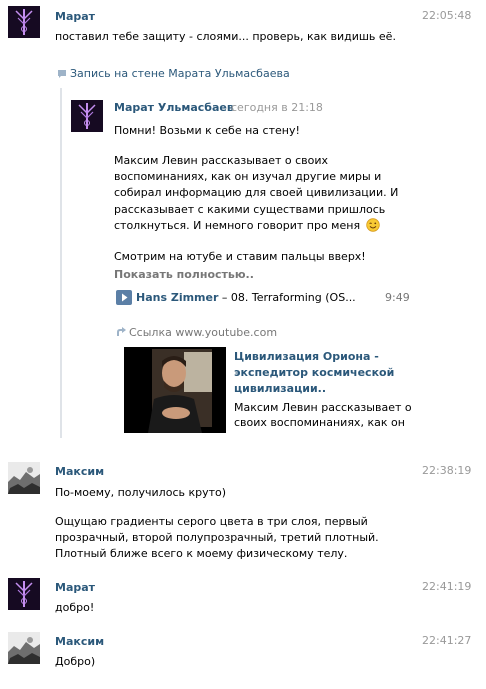 The height and width of the screenshot is (689, 486). I want to click on wink-emoji-icon, so click(372, 227).